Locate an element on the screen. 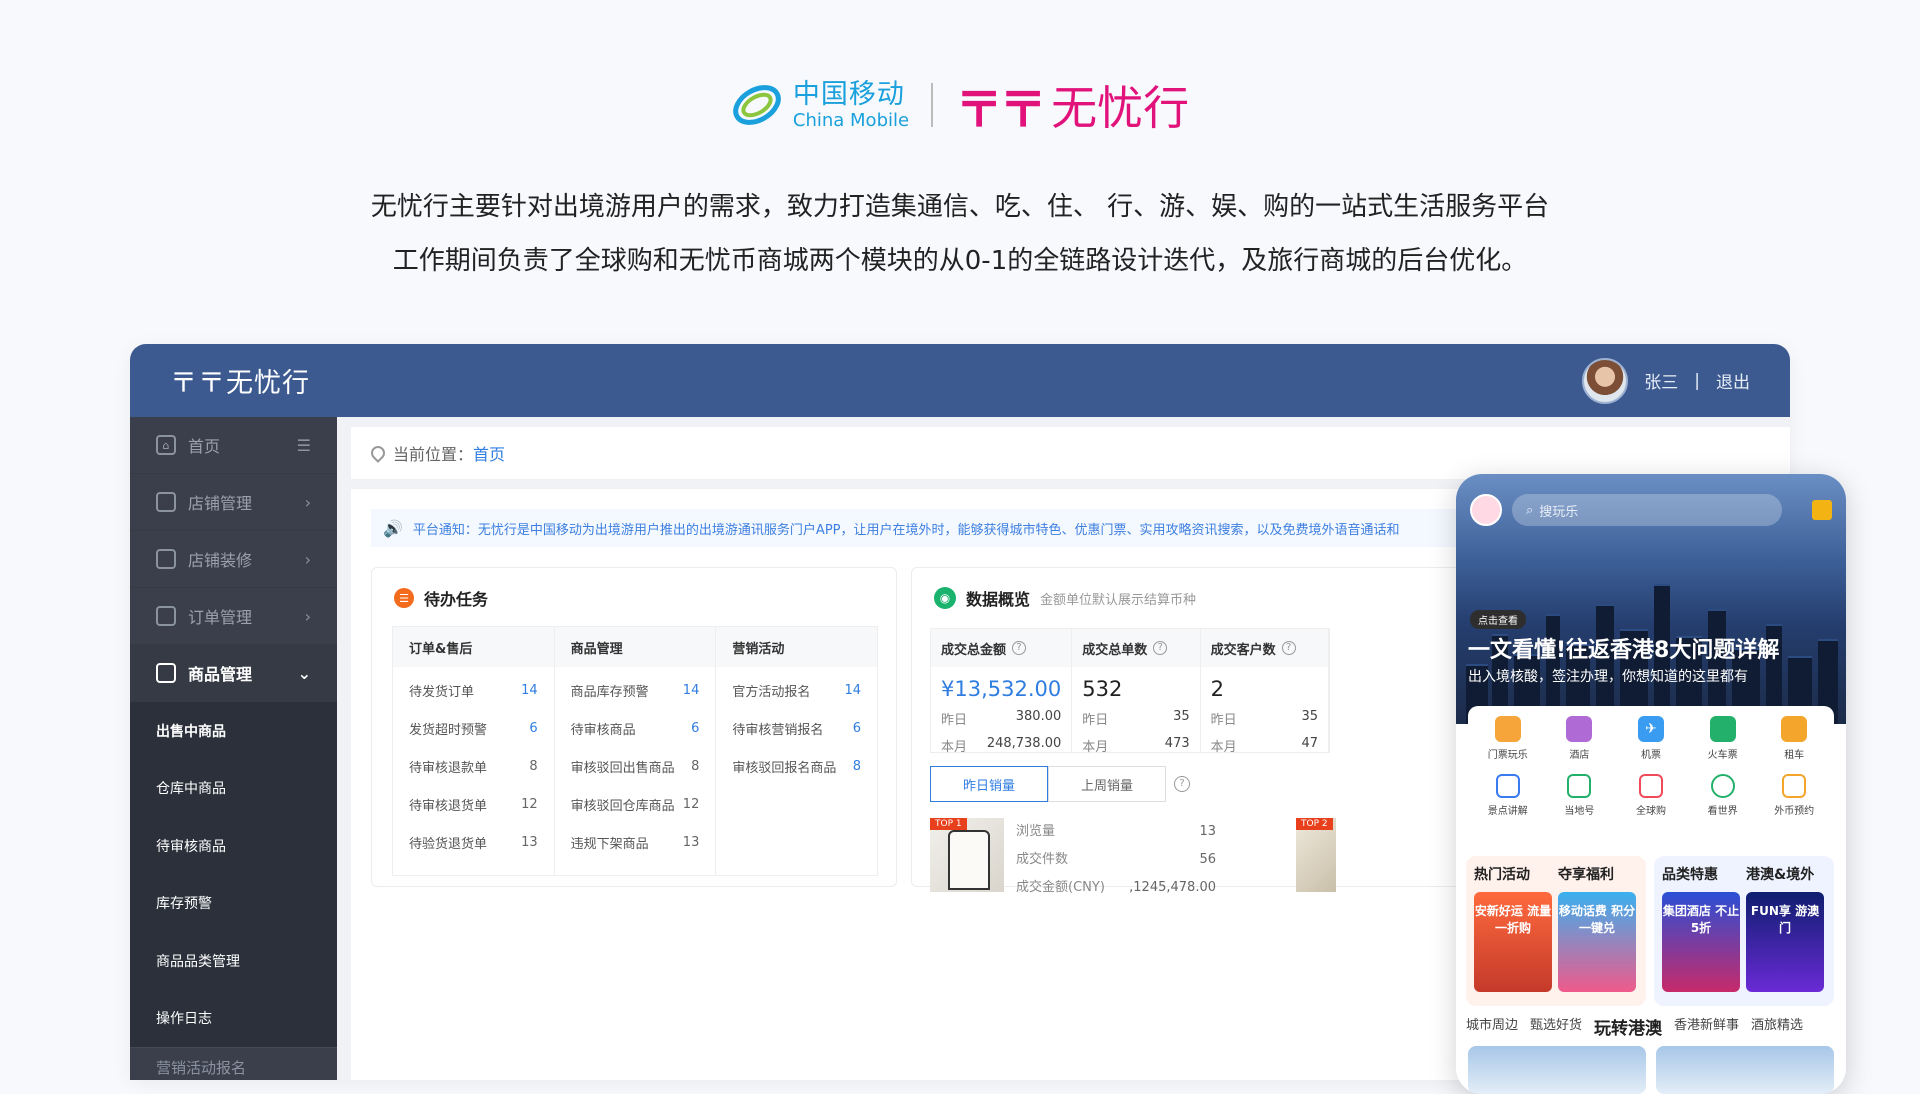 This screenshot has width=1920, height=1094. stat-sub-value: 473 is located at coordinates (1177, 743).